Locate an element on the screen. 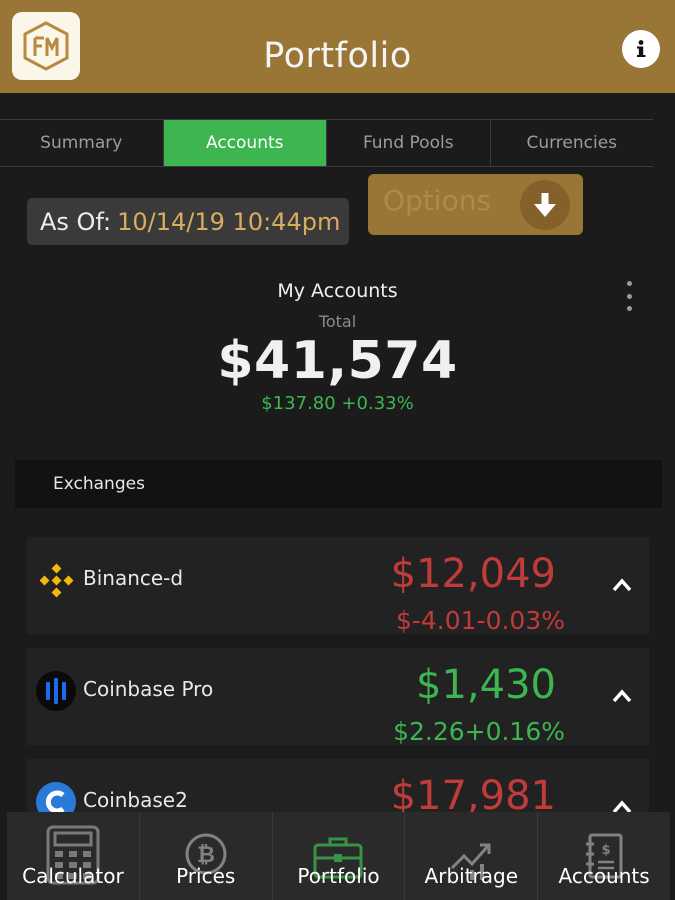 Image resolution: width=675 pixels, height=900 pixels. tab-accounts: Accounts is located at coordinates (245, 143).